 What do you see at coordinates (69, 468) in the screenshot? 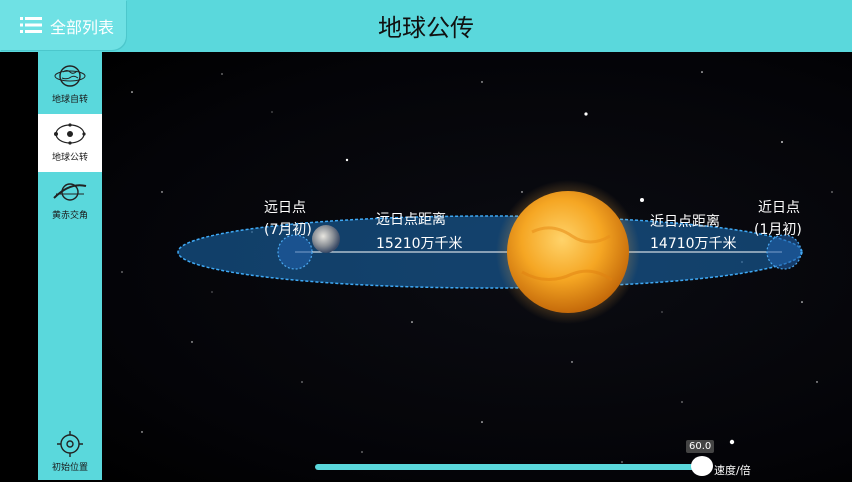
I see `sidebar-item-label: 初始位置` at bounding box center [69, 468].